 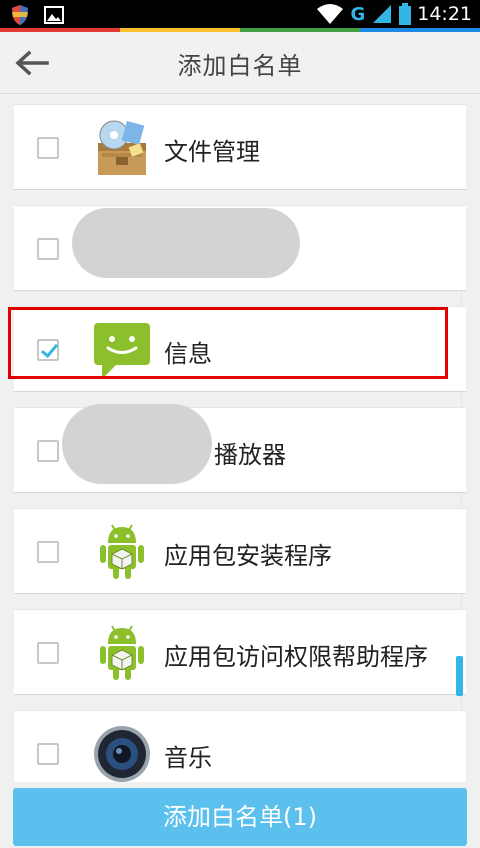 I want to click on app-bar: 添加白名单, so click(x=240, y=63).